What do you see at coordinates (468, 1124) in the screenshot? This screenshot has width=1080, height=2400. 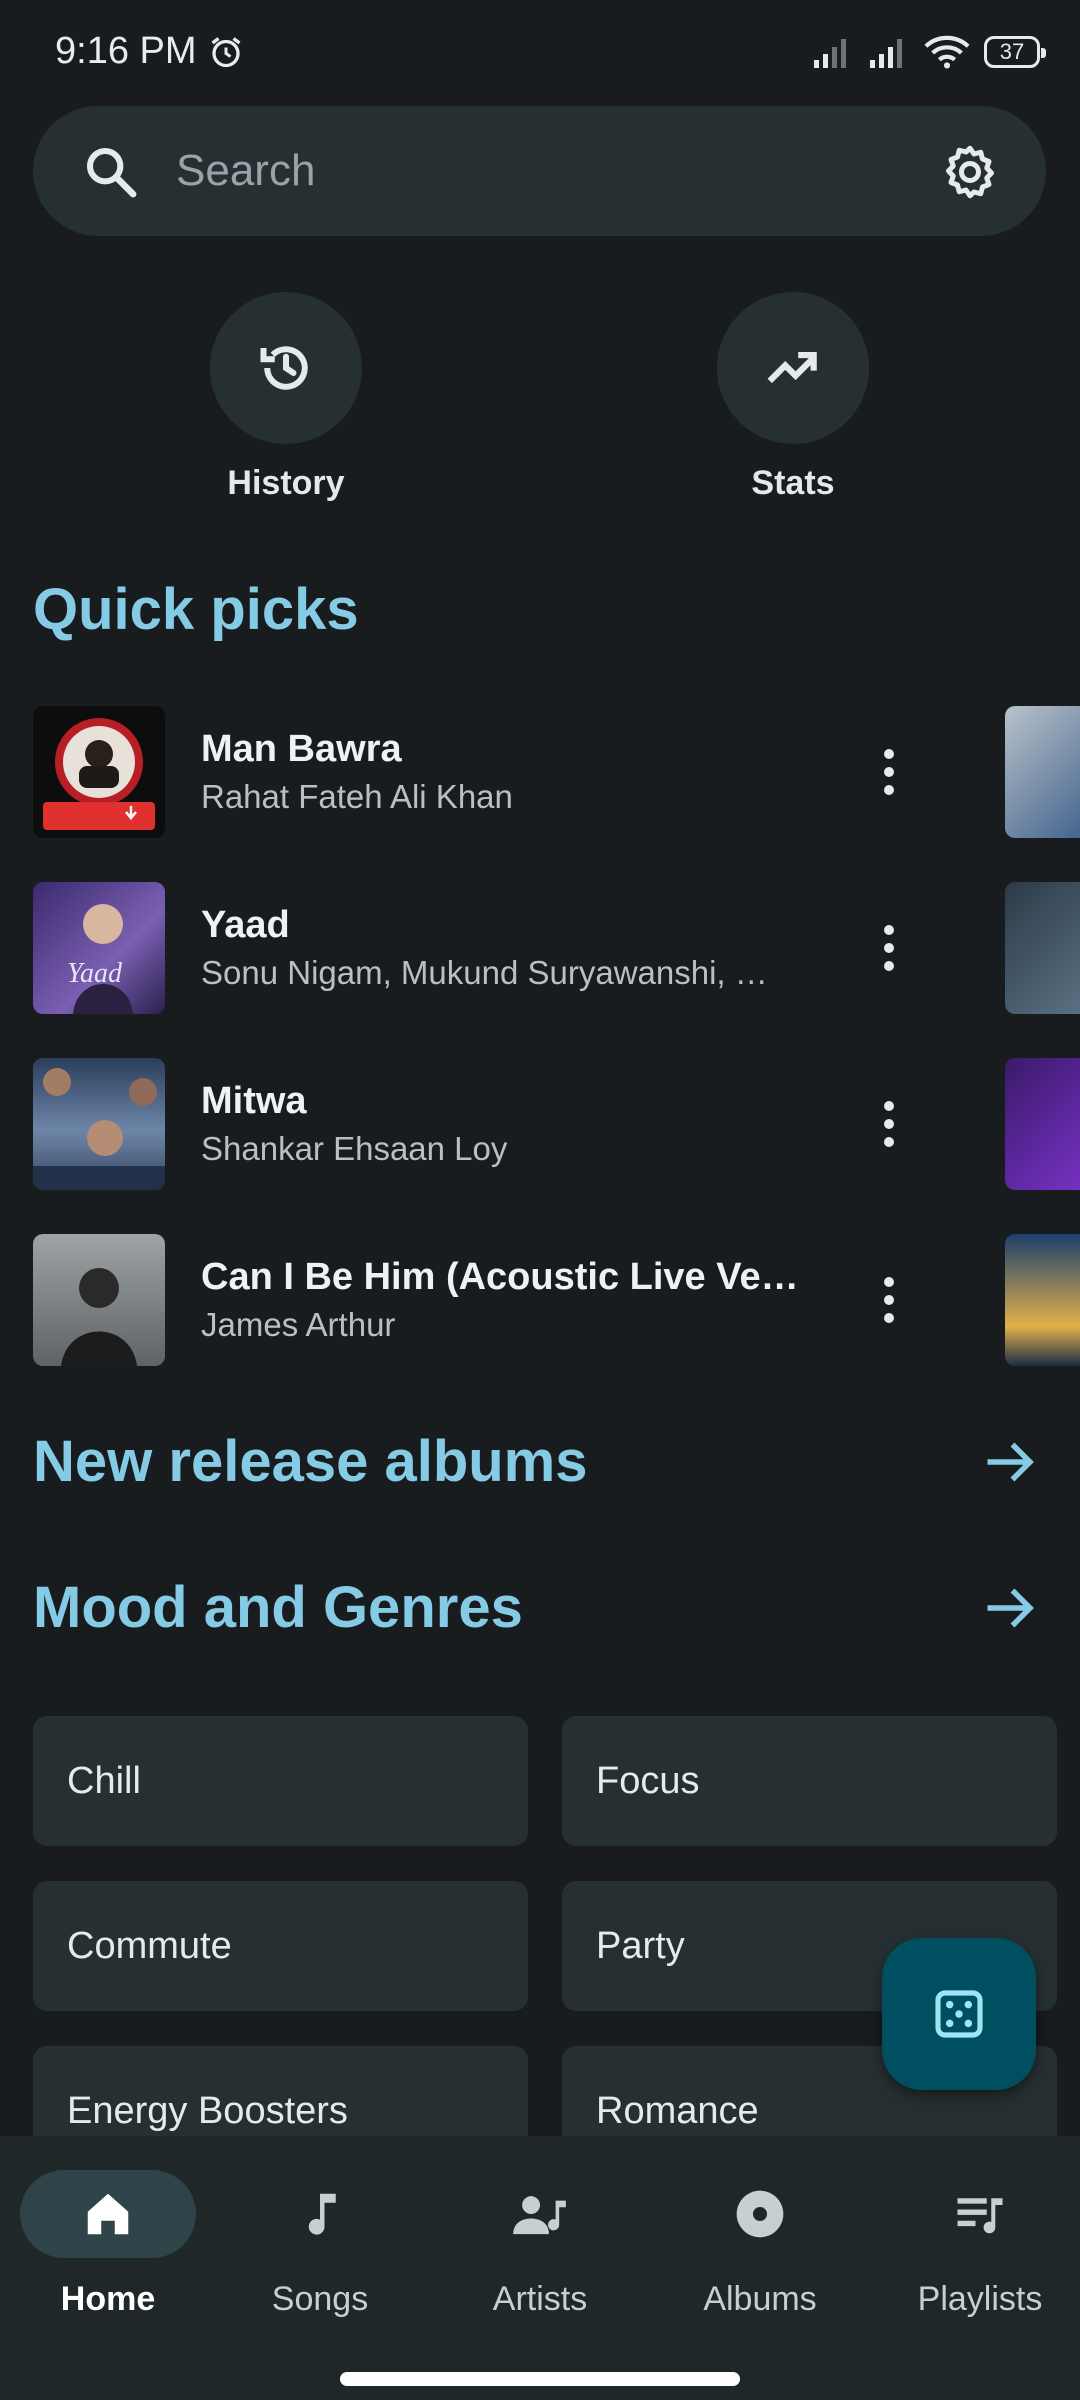 I see `song-row: Mitwa Shankar Ehsaan Loy` at bounding box center [468, 1124].